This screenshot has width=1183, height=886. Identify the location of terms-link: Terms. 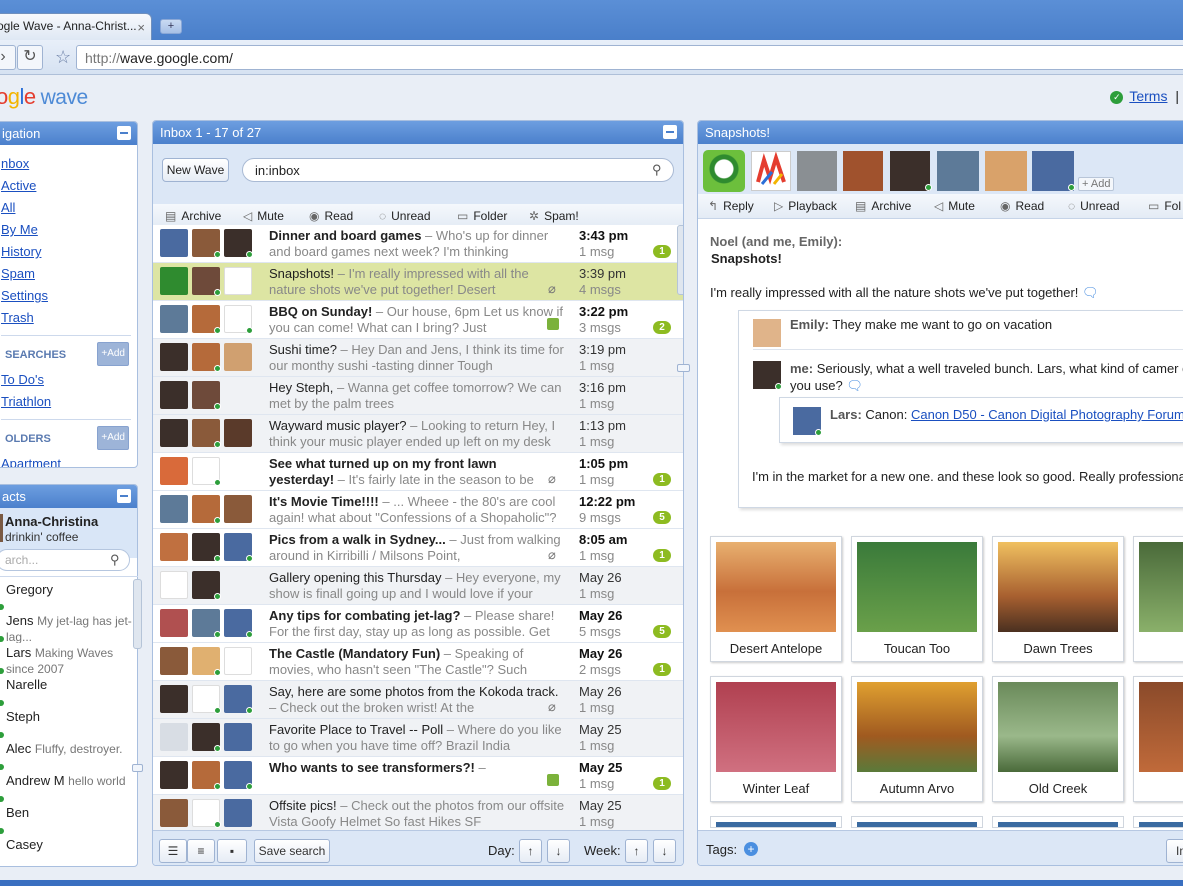
(1148, 96).